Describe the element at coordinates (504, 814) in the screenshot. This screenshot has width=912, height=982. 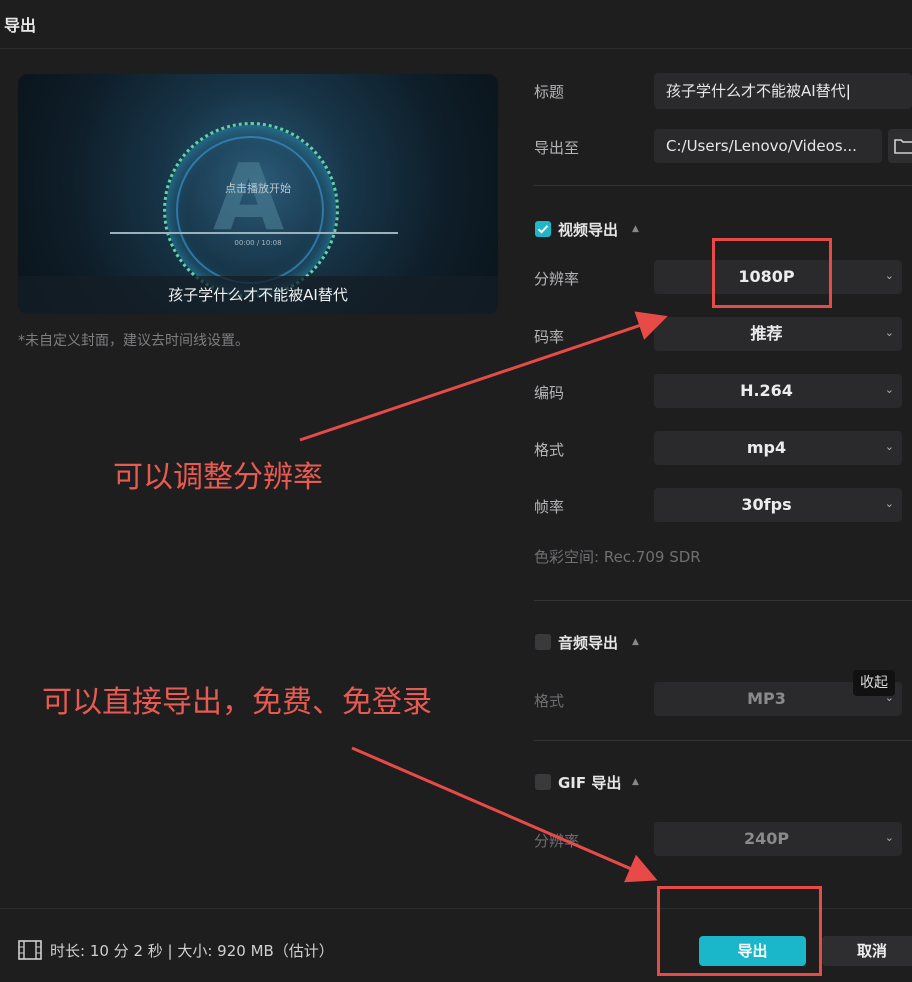
I see `arrow-to-export` at that location.